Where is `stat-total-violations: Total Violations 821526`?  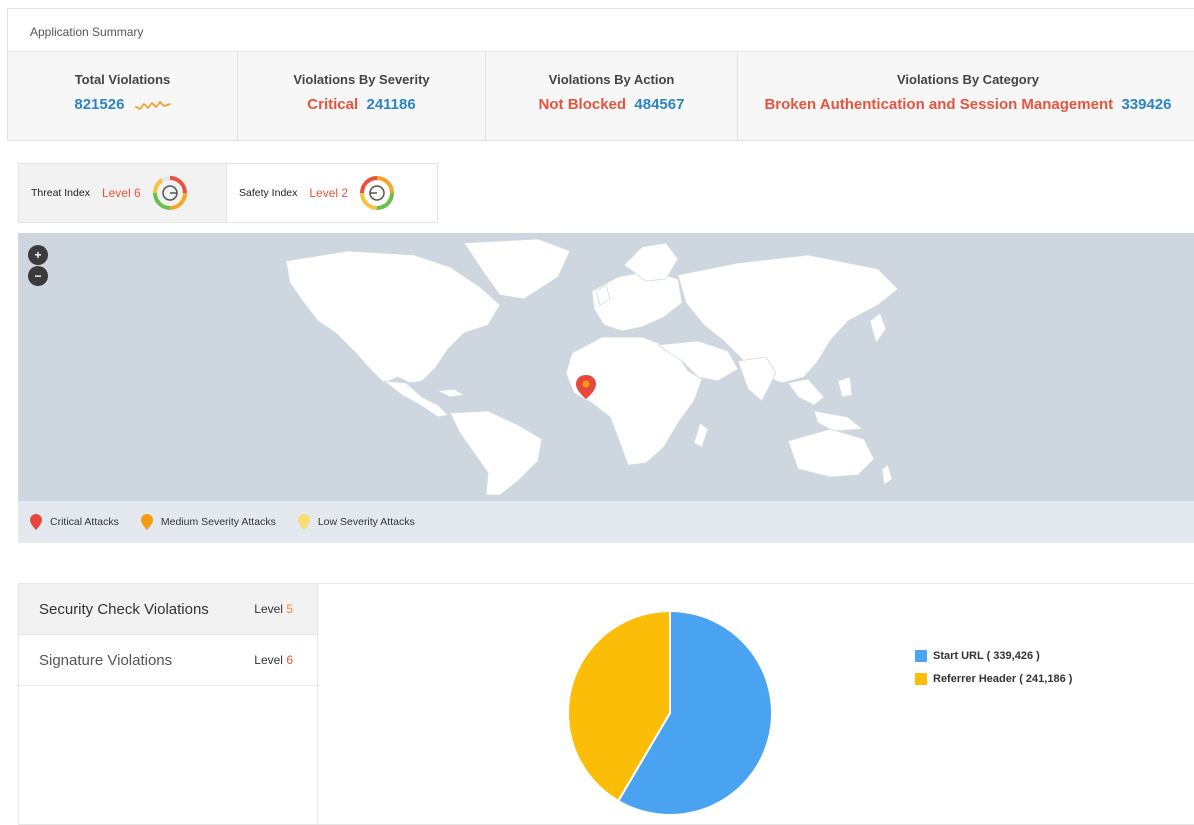
stat-total-violations: Total Violations 821526 is located at coordinates (123, 96).